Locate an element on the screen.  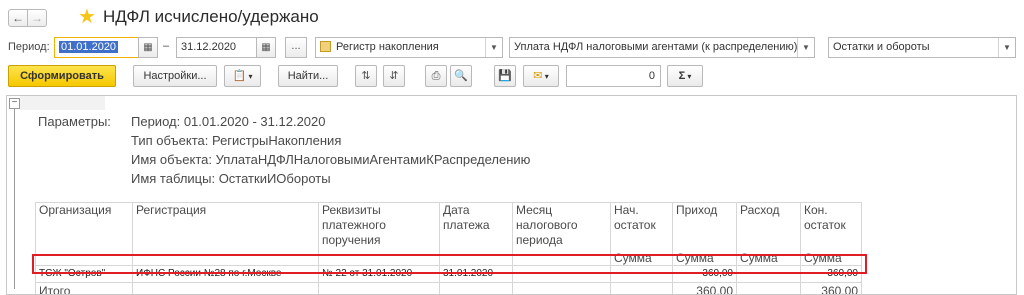
total-closing: 360,00 is located at coordinates (831, 288).